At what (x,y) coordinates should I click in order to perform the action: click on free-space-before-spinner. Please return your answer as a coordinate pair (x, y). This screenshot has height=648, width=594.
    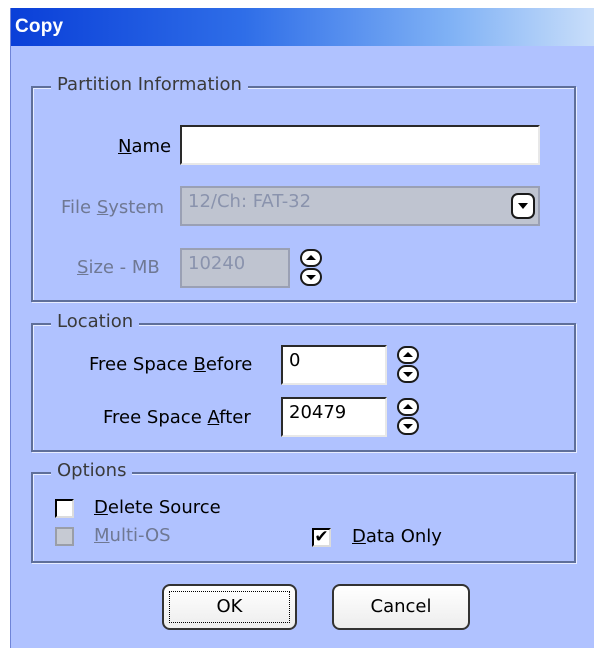
    Looking at the image, I should click on (408, 365).